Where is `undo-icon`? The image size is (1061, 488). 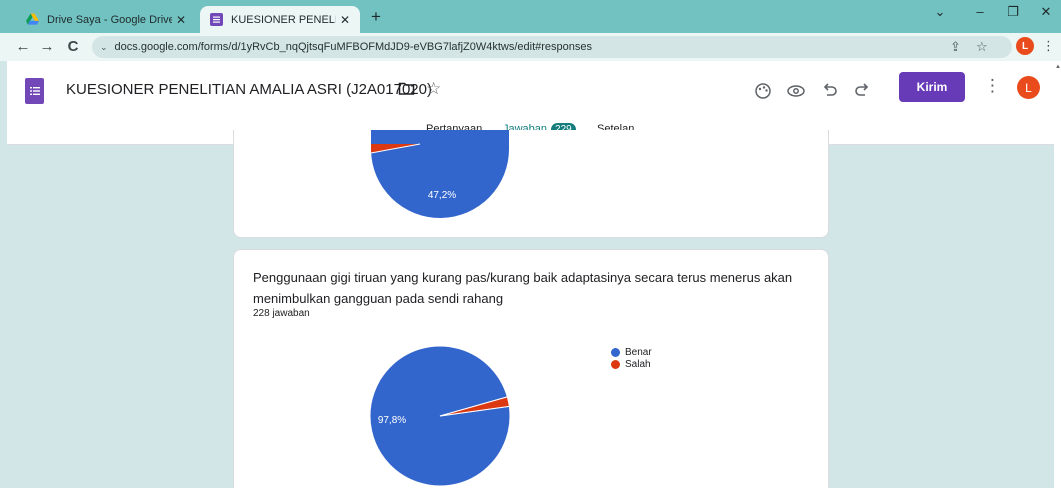
undo-icon is located at coordinates (830, 91).